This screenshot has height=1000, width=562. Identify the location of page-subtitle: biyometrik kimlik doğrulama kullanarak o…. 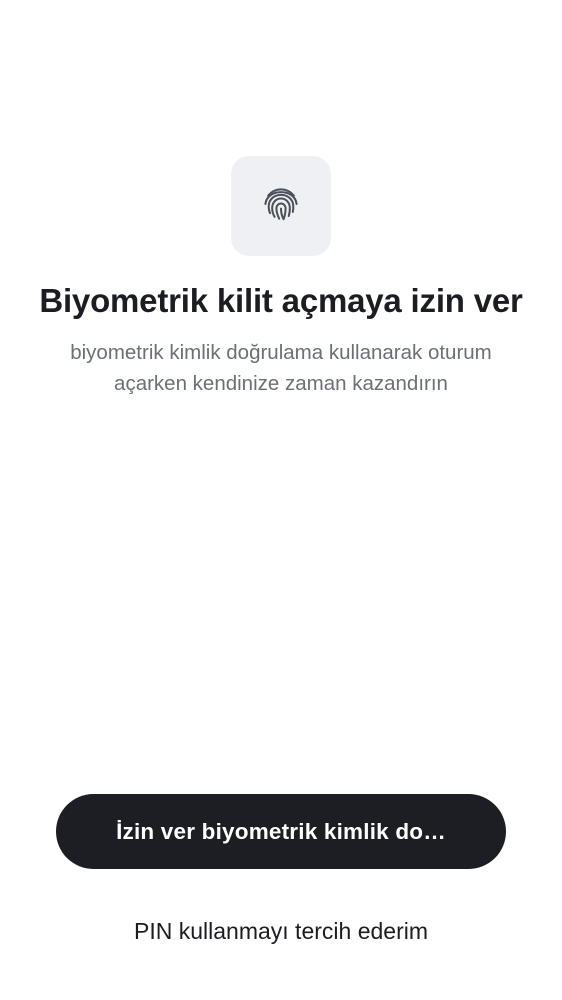
(281, 368).